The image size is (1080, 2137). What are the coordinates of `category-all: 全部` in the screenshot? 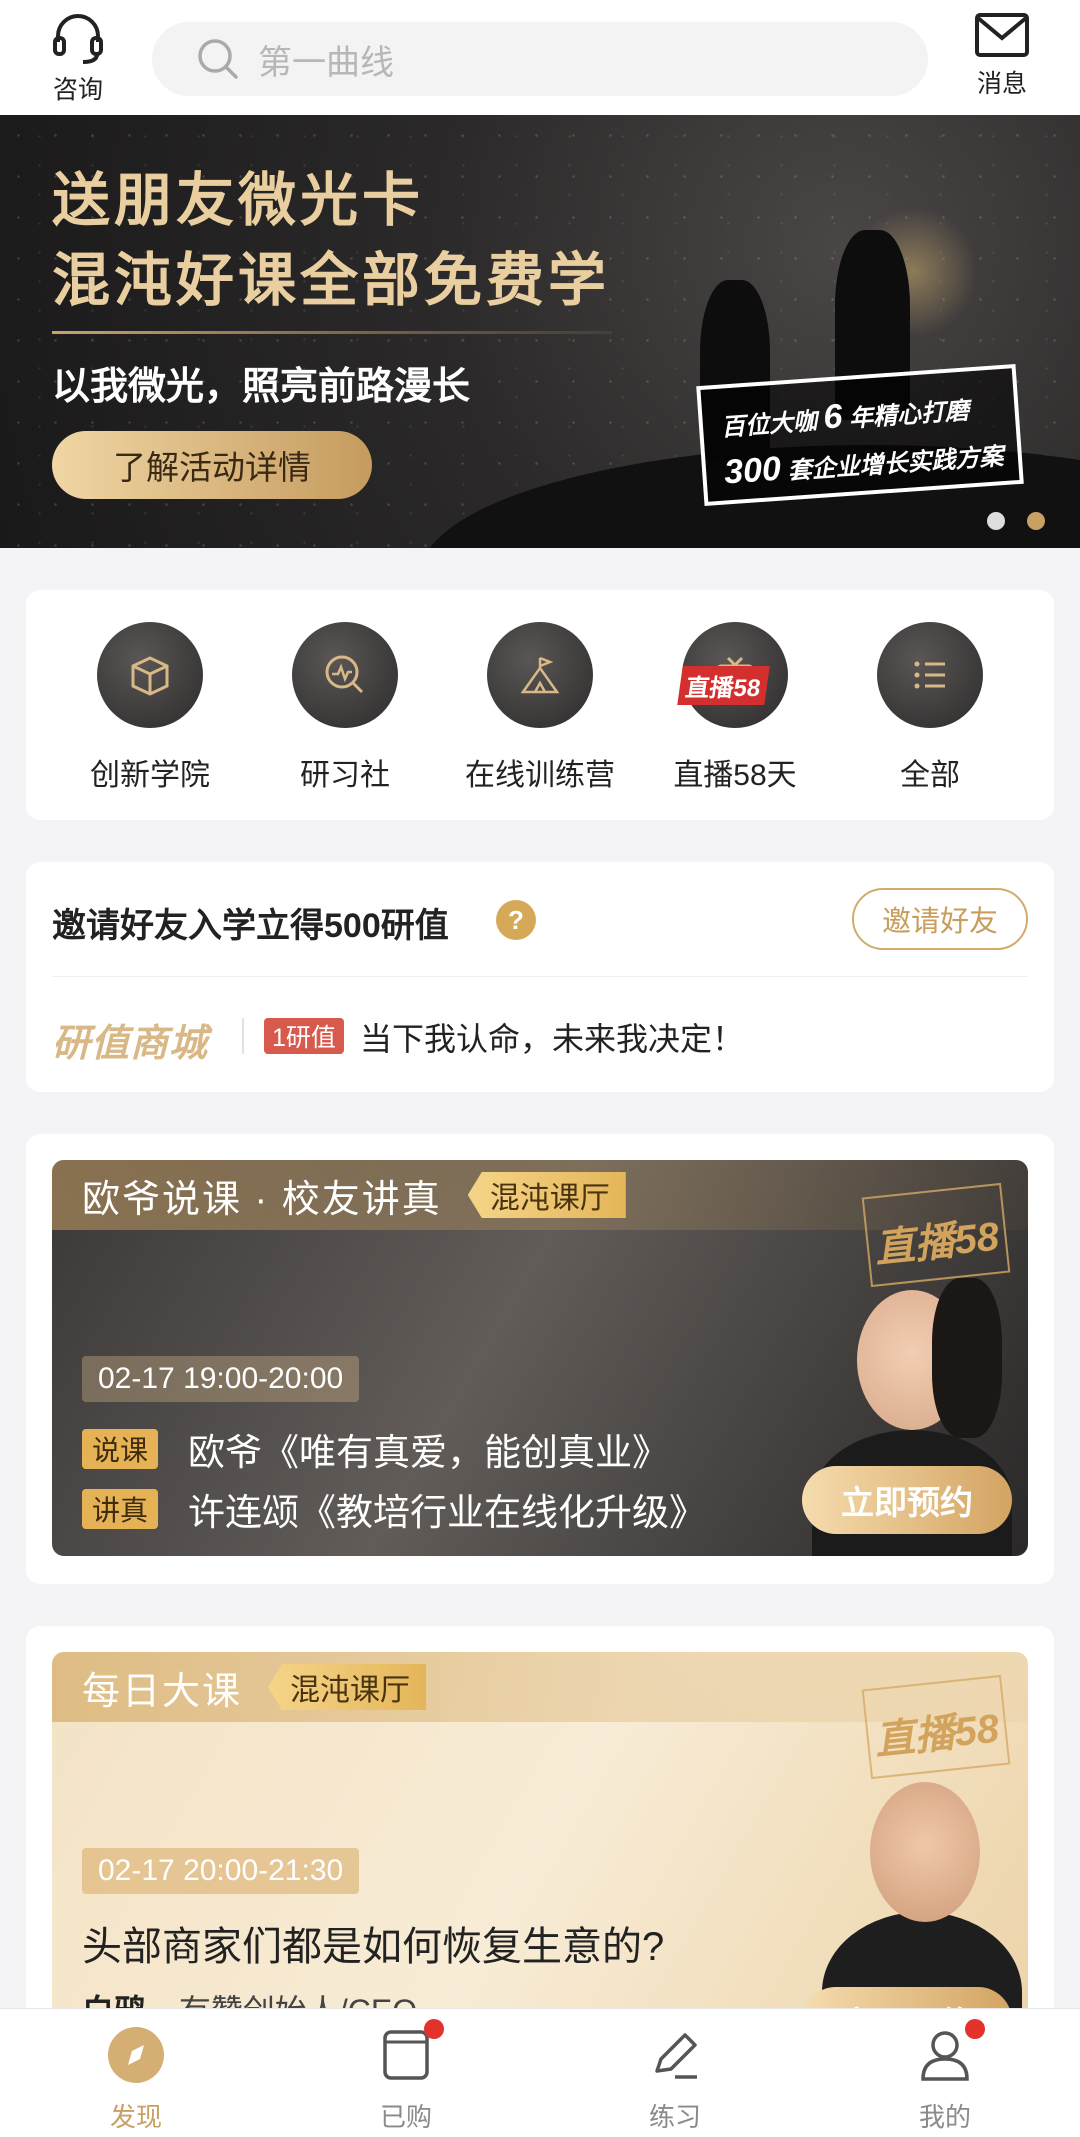 It's located at (930, 708).